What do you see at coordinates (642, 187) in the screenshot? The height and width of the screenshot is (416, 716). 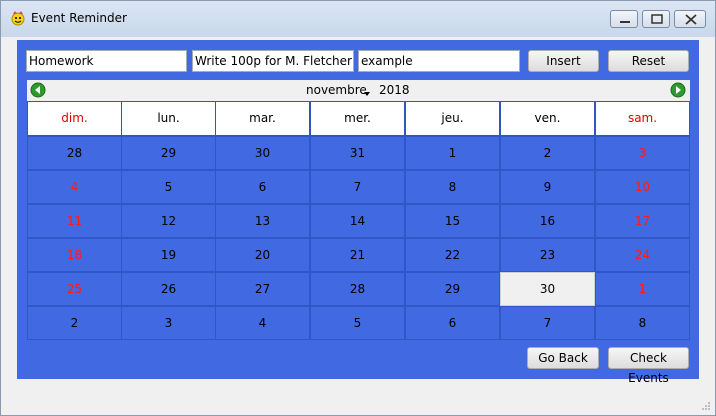 I see `calendar-day-cell: 10` at bounding box center [642, 187].